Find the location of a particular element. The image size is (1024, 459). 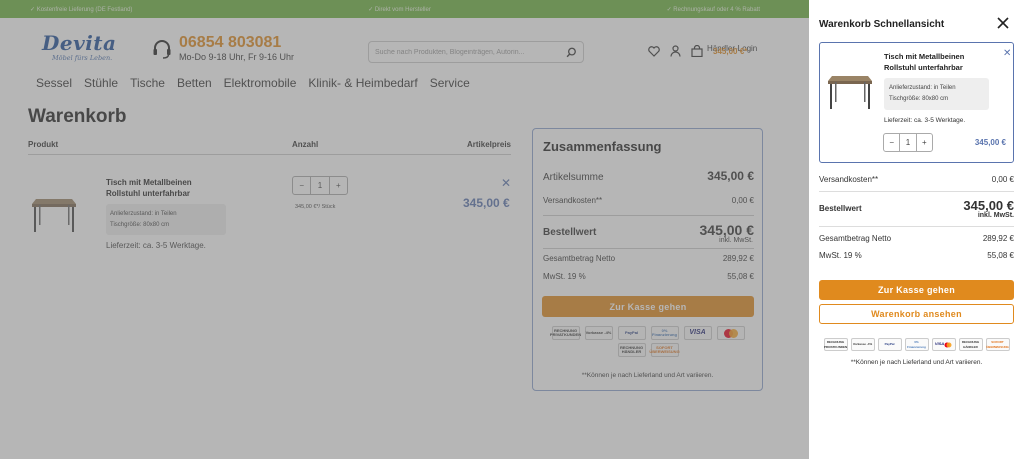

offcanvas-payment-logo-financing: 0% Finanzierung is located at coordinates (916, 344).